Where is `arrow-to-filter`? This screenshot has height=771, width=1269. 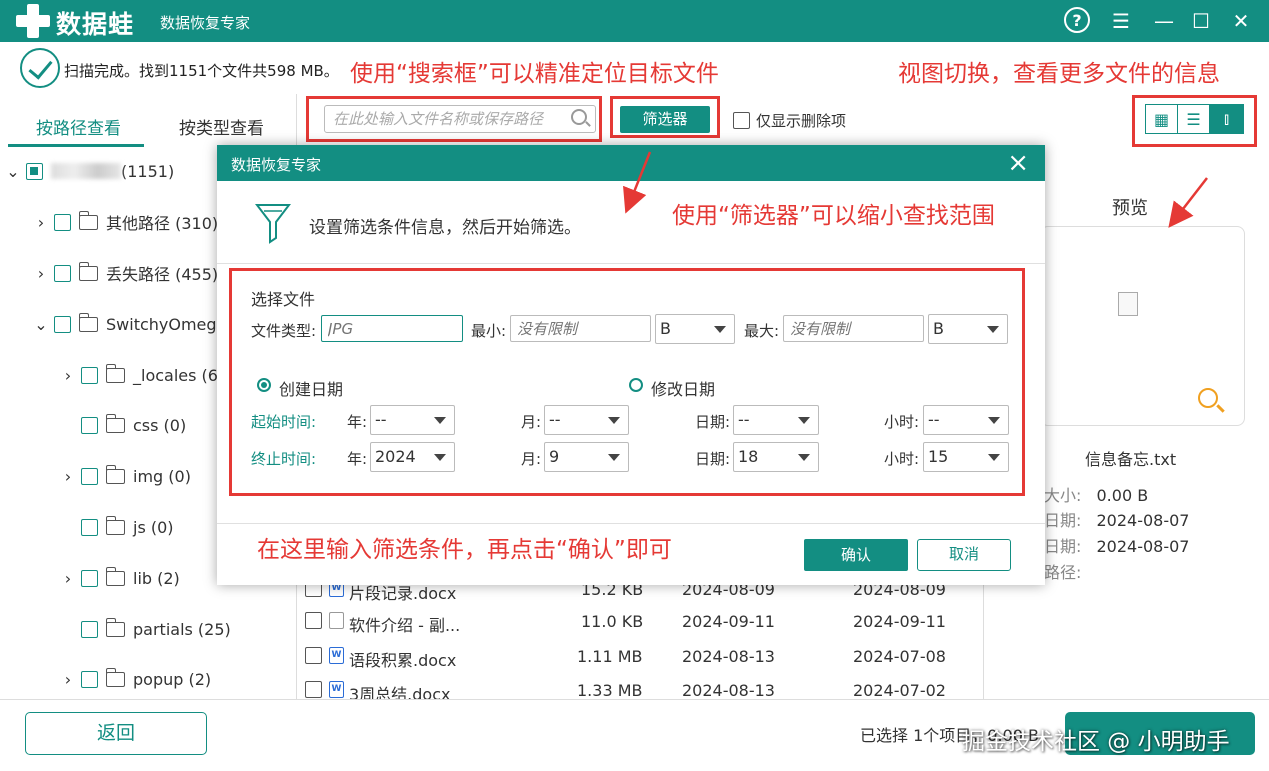 arrow-to-filter is located at coordinates (637, 182).